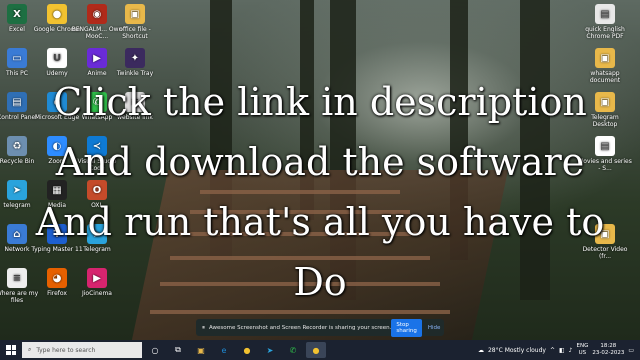 This screenshot has height=360, width=640. What do you see at coordinates (17, 14) in the screenshot?
I see `excel-icon: X` at bounding box center [17, 14].